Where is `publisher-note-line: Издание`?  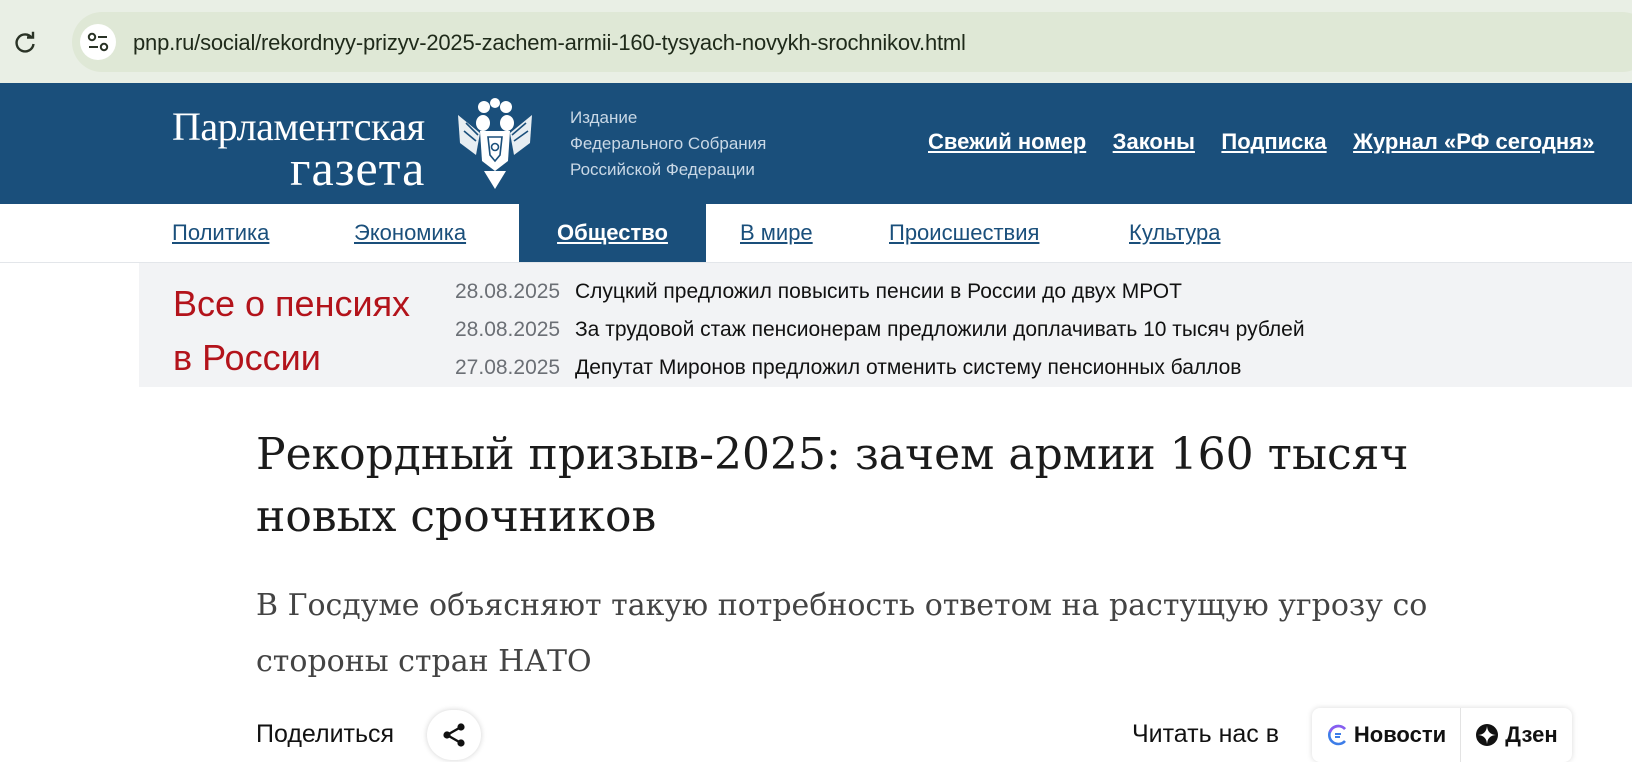 publisher-note-line: Издание is located at coordinates (604, 117).